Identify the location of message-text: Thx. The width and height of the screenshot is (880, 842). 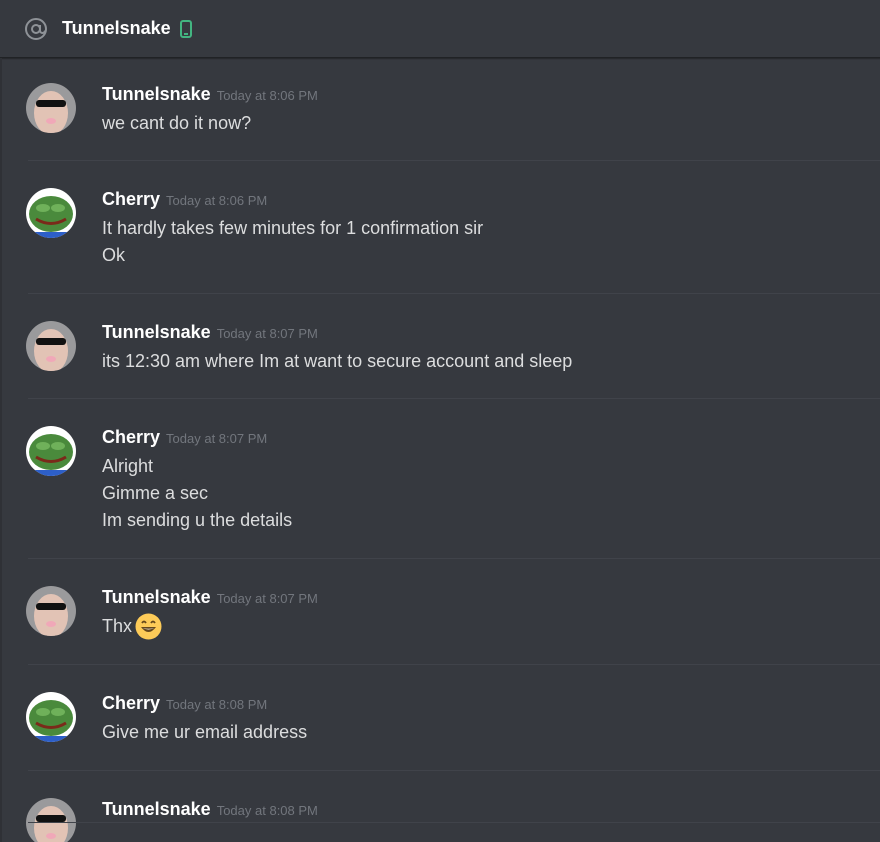
(117, 626).